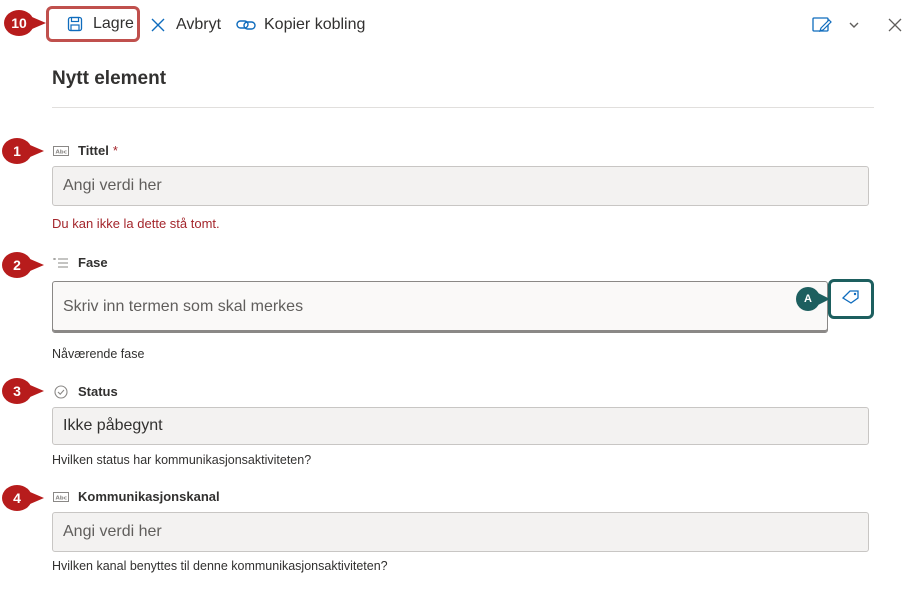  Describe the element at coordinates (440, 307) in the screenshot. I see `term-input: Skriv inn termen som skal merkes` at that location.